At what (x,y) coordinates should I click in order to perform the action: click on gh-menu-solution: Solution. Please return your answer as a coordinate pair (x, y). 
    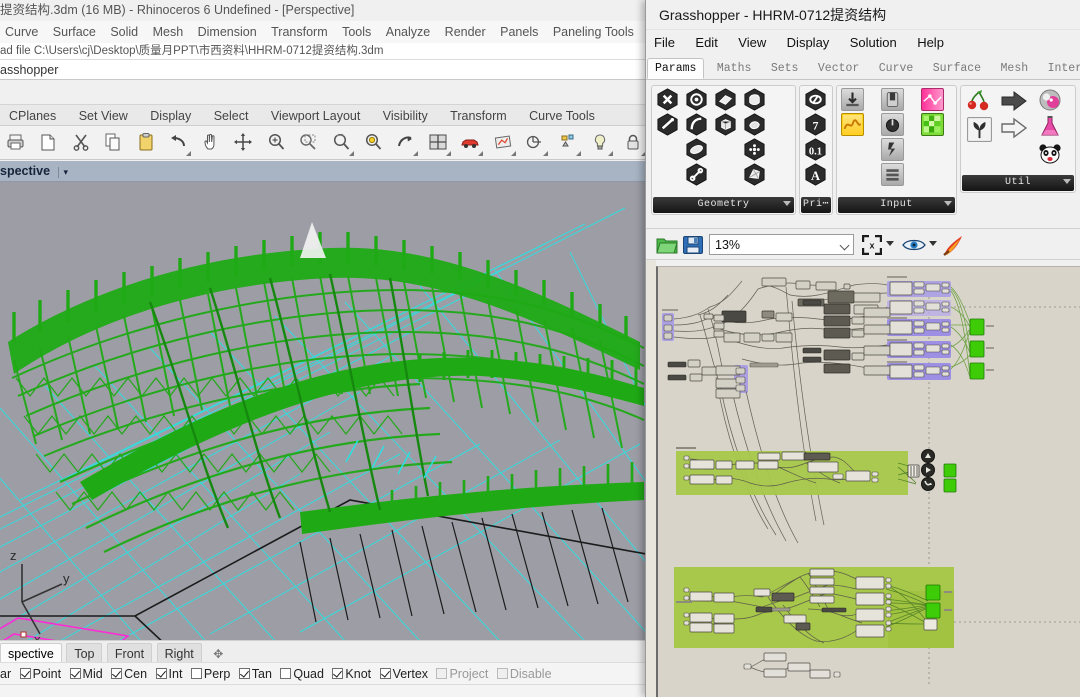
    Looking at the image, I should click on (873, 43).